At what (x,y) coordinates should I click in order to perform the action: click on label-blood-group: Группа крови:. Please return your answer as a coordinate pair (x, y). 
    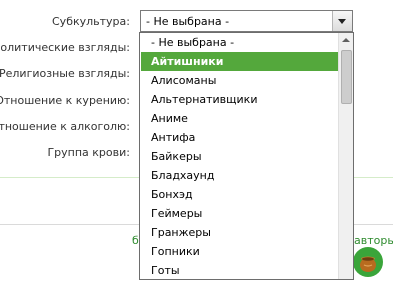
    Looking at the image, I should click on (88, 152).